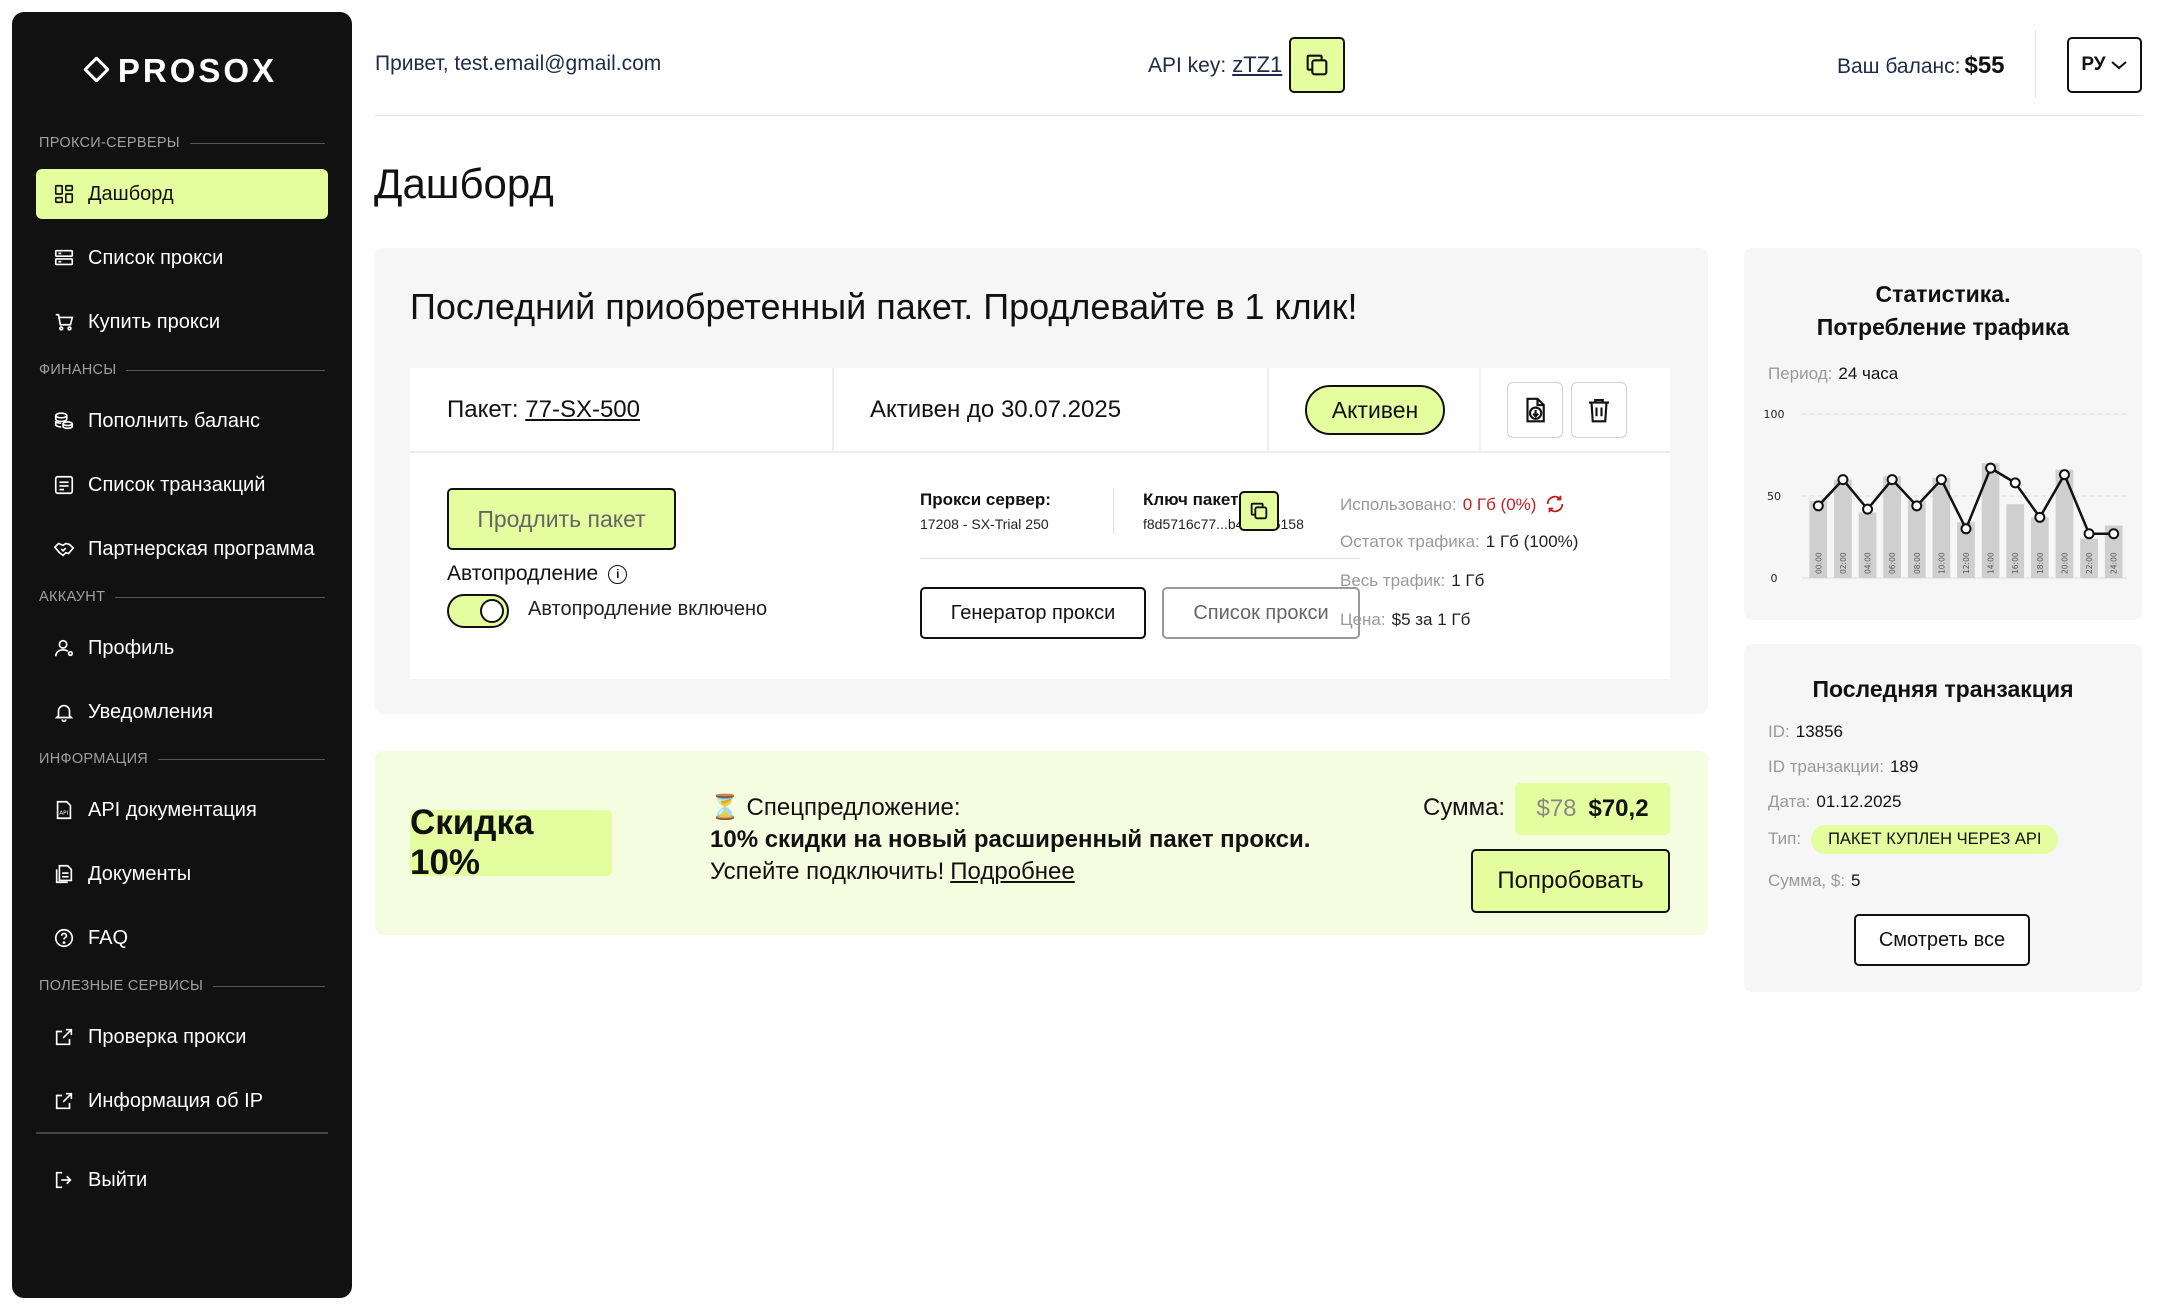  What do you see at coordinates (1921, 65) in the screenshot?
I see `balance-display: Ваш баланс: $55` at bounding box center [1921, 65].